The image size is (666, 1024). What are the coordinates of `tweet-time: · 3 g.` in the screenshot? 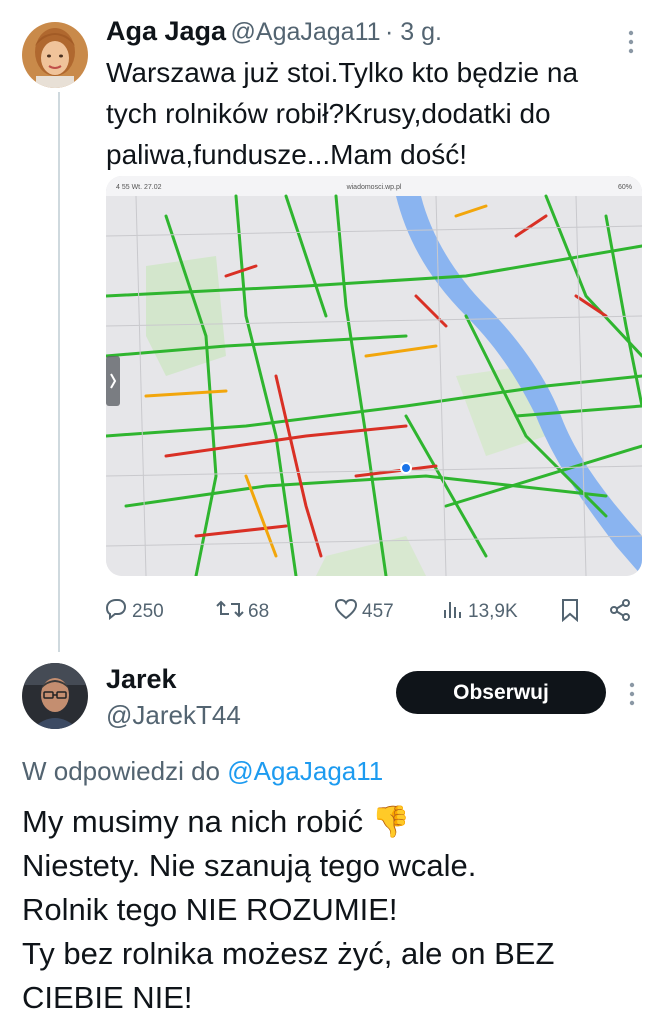 It's located at (413, 32).